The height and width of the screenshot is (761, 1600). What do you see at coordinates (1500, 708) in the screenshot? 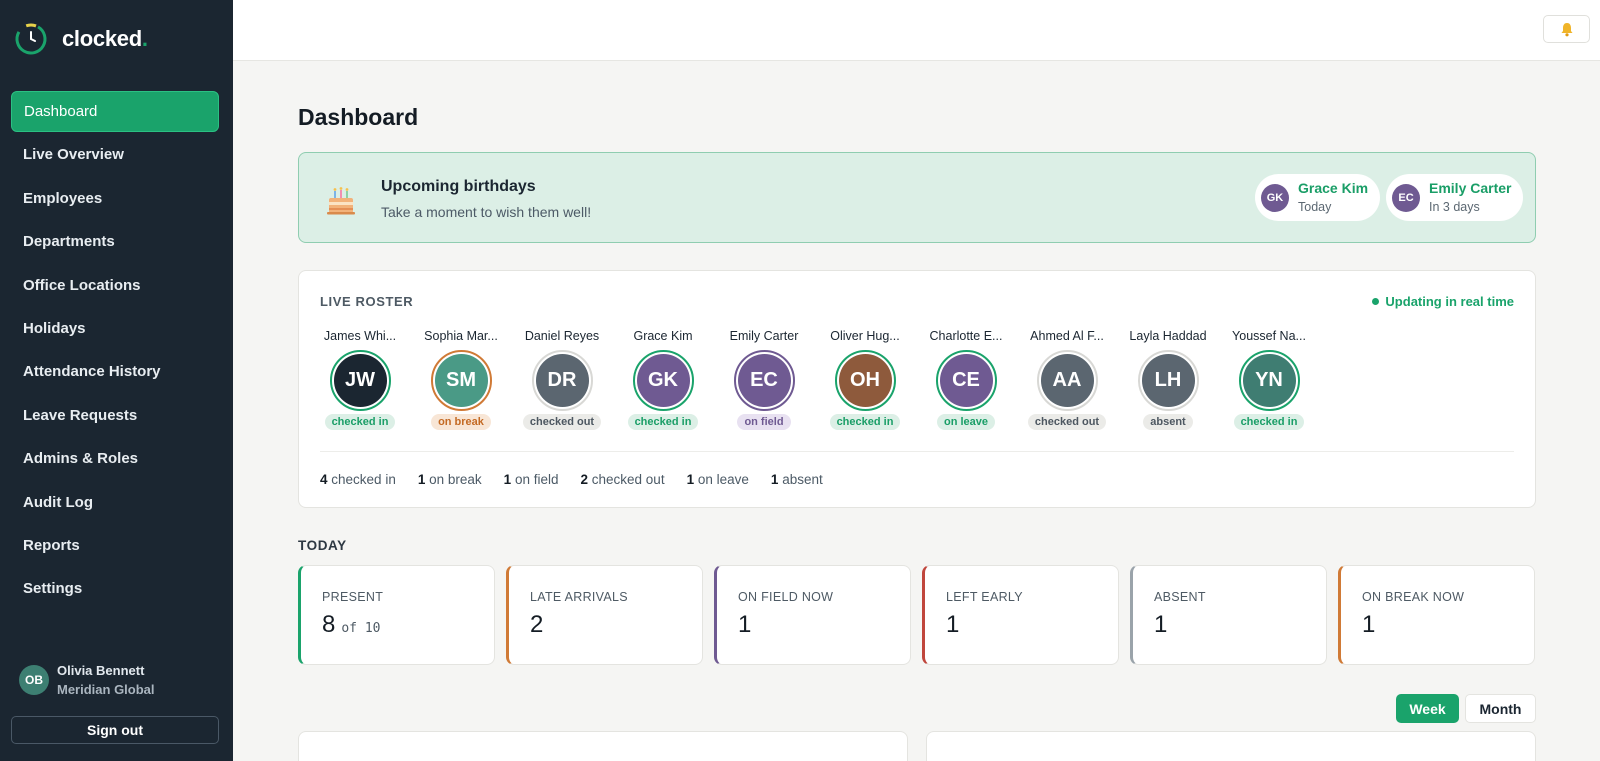
I see `month-toggle: Month` at bounding box center [1500, 708].